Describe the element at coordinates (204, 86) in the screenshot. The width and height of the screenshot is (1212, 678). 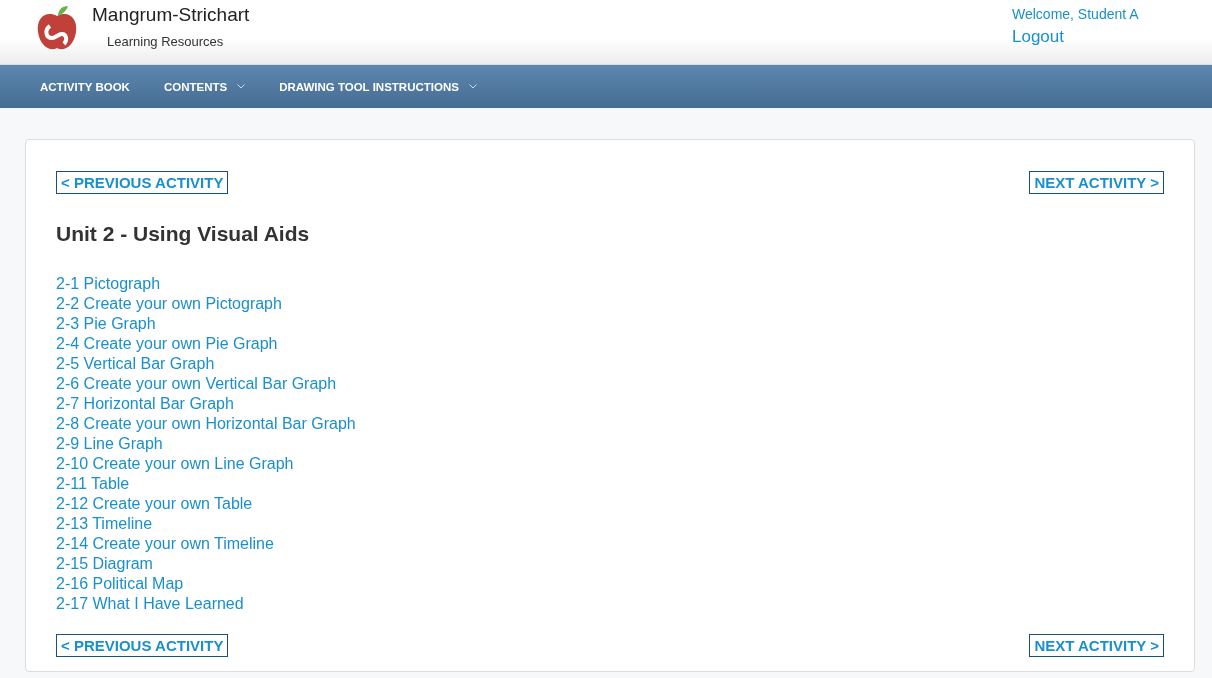
I see `nav-menu-item: CONTENTS` at that location.